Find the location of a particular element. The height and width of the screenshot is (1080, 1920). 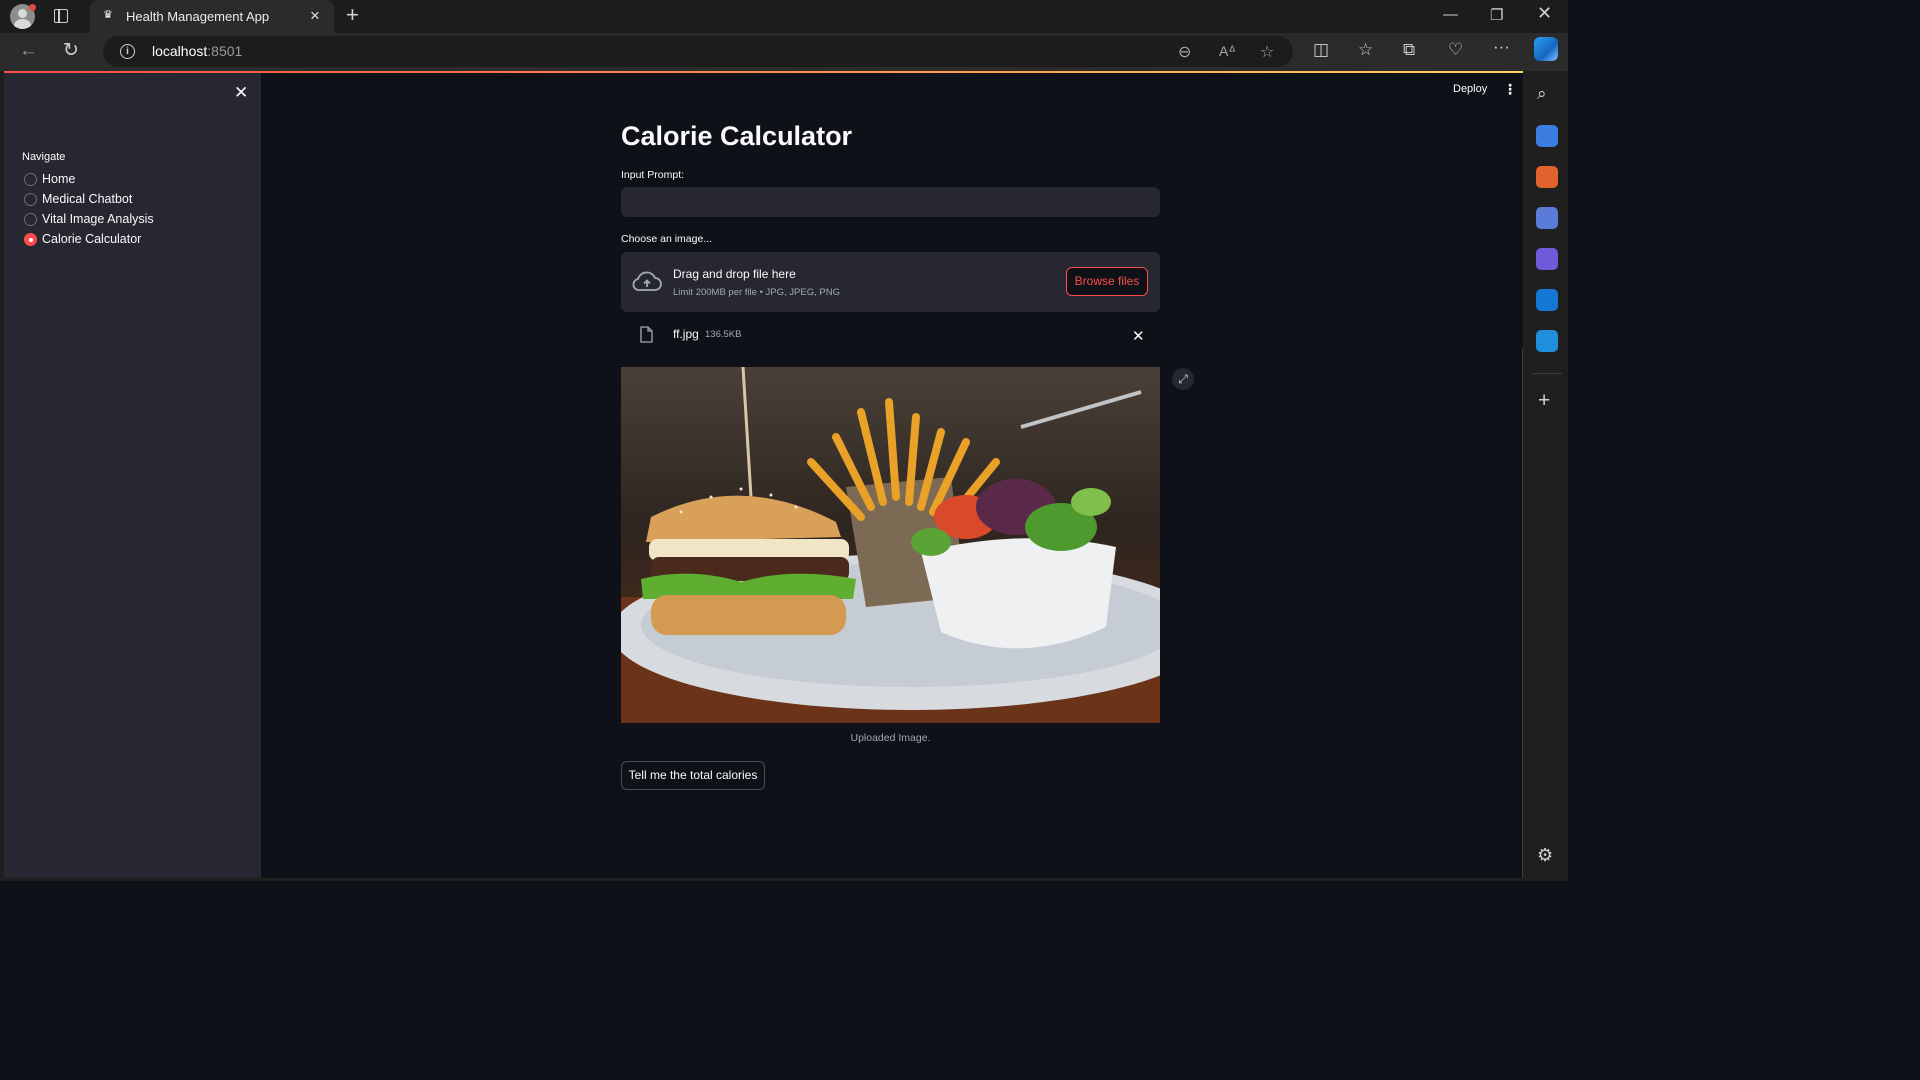

edge-divider is located at coordinates (1547, 373).